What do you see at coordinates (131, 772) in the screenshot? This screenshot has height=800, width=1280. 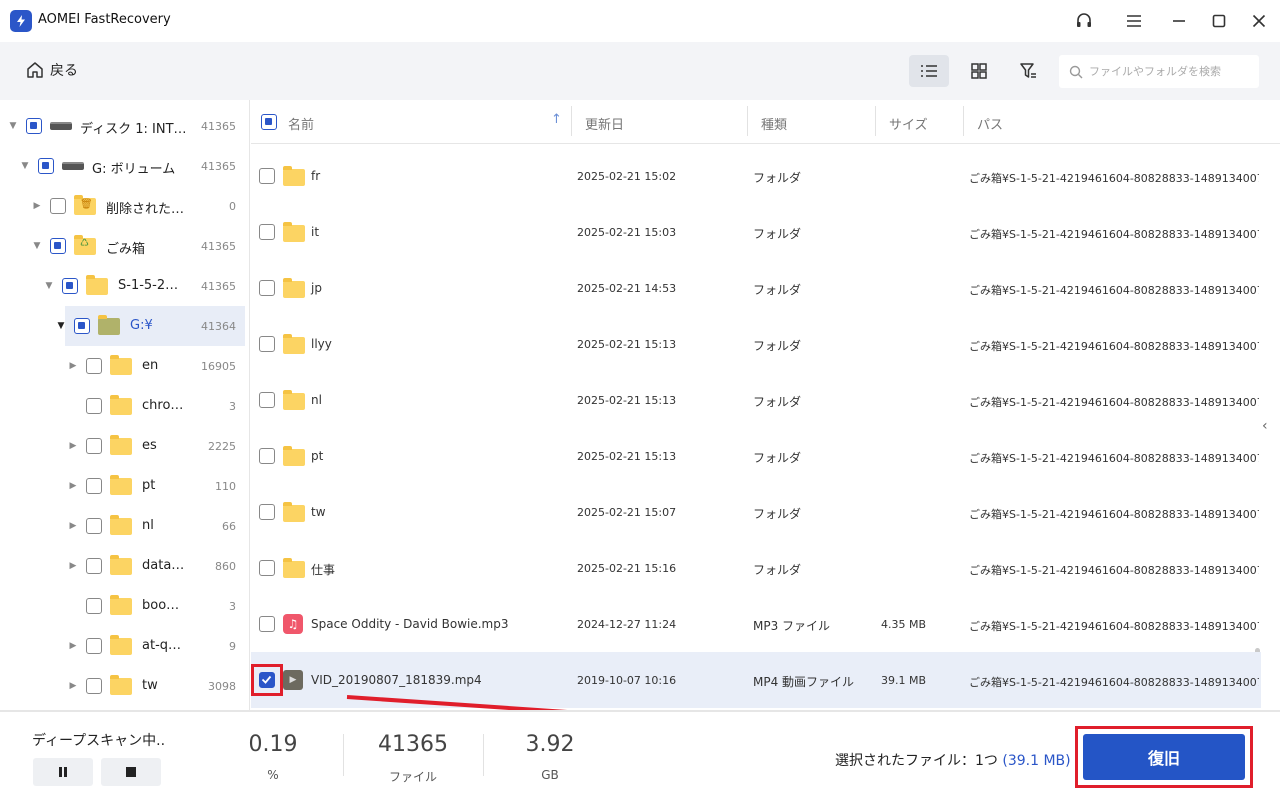 I see `stop-button` at bounding box center [131, 772].